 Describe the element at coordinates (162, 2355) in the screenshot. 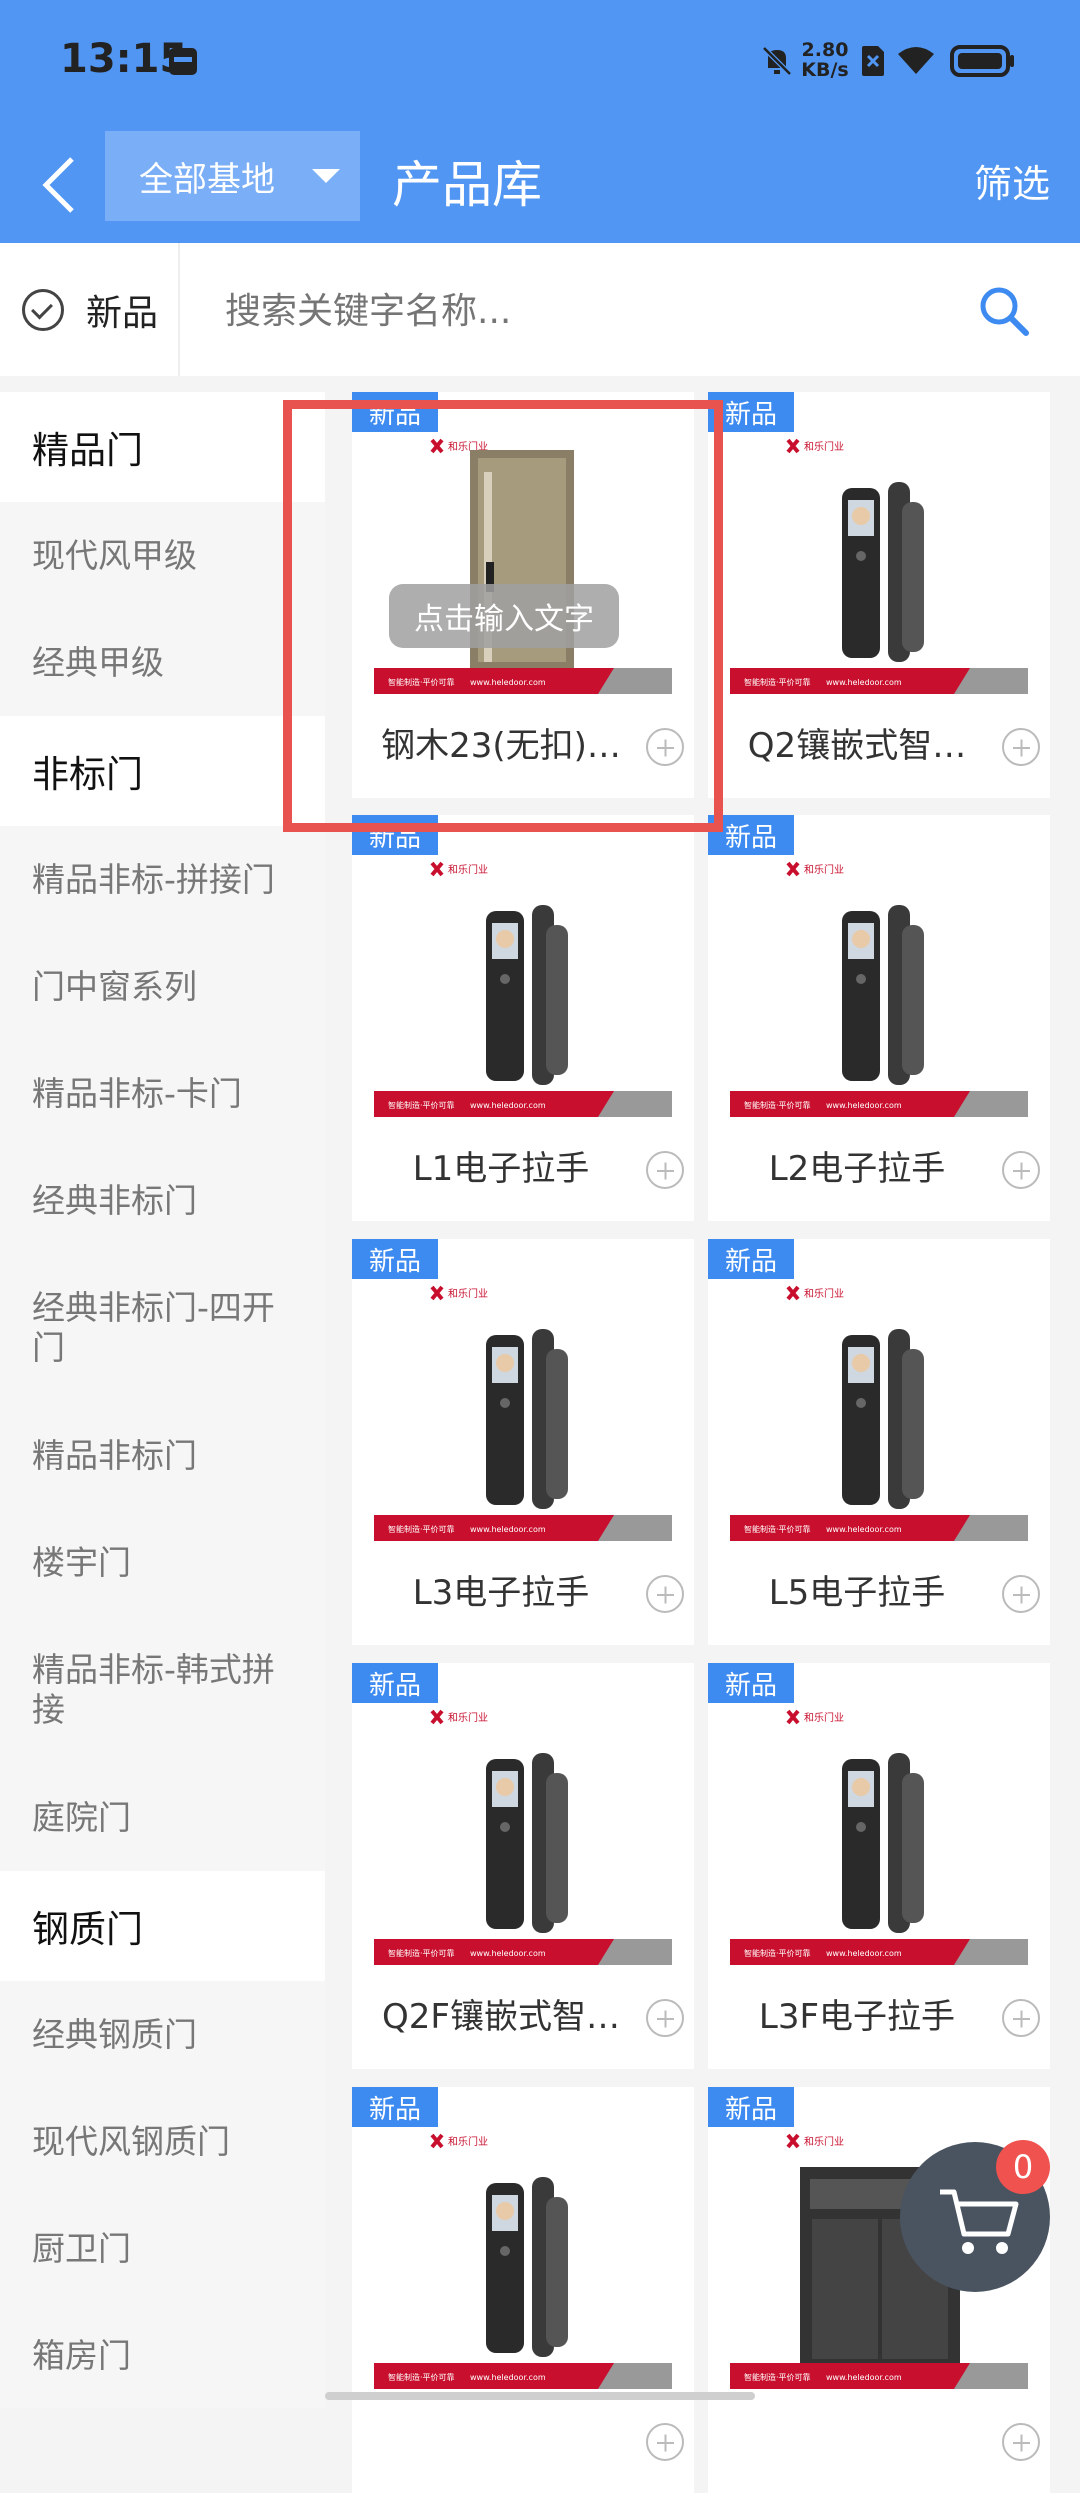

I see `sidebar-subcategory: 箱房门` at that location.